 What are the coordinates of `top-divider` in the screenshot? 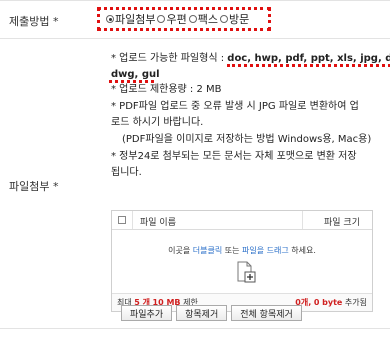 It's located at (195, 0).